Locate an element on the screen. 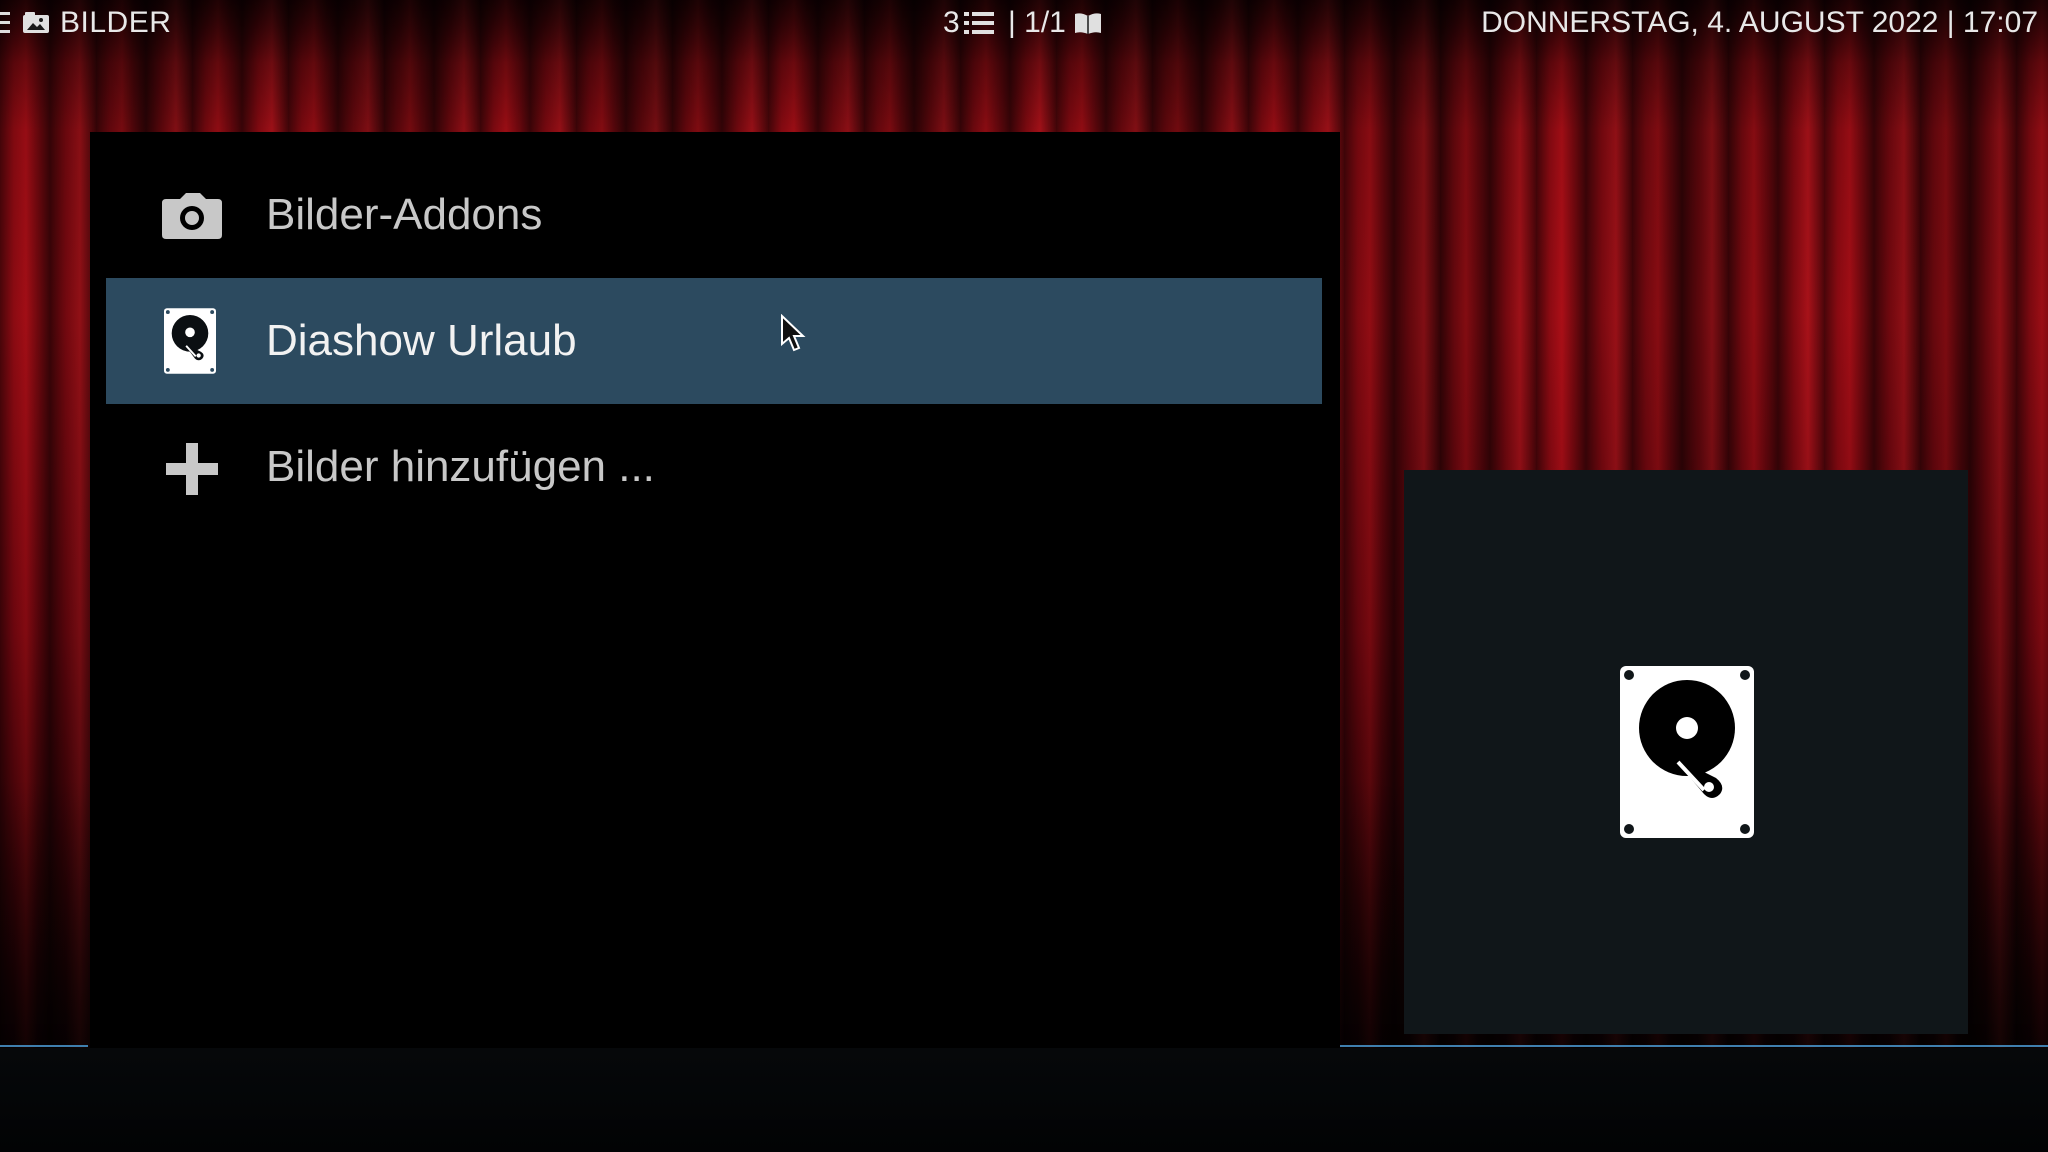 This screenshot has width=2048, height=1152. plus-icon is located at coordinates (192, 469).